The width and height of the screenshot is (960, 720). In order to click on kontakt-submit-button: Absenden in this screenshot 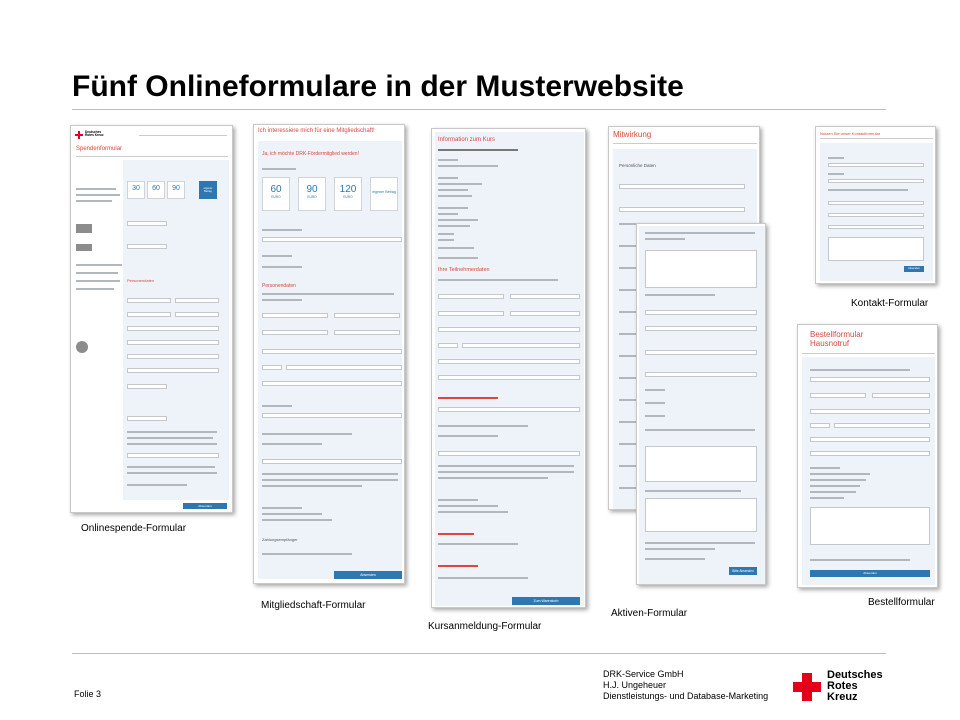, I will do `click(914, 269)`.